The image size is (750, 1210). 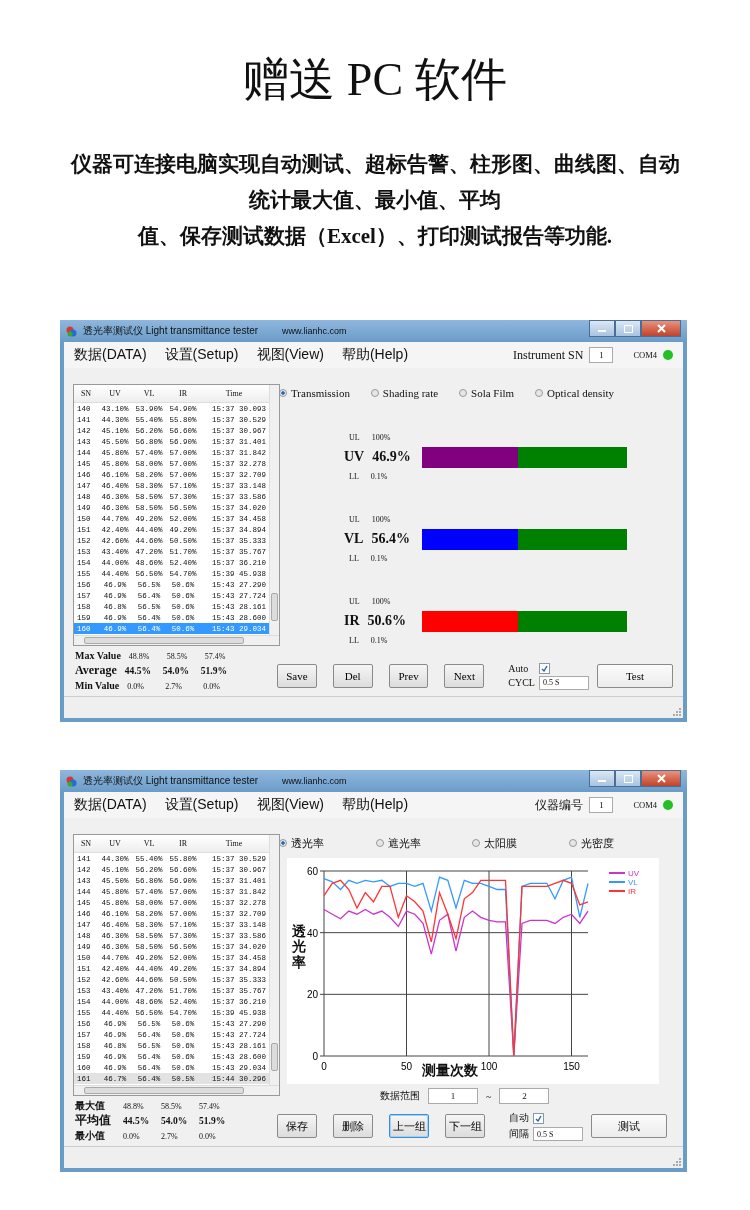 I want to click on radio-label: Optical density, so click(x=580, y=393).